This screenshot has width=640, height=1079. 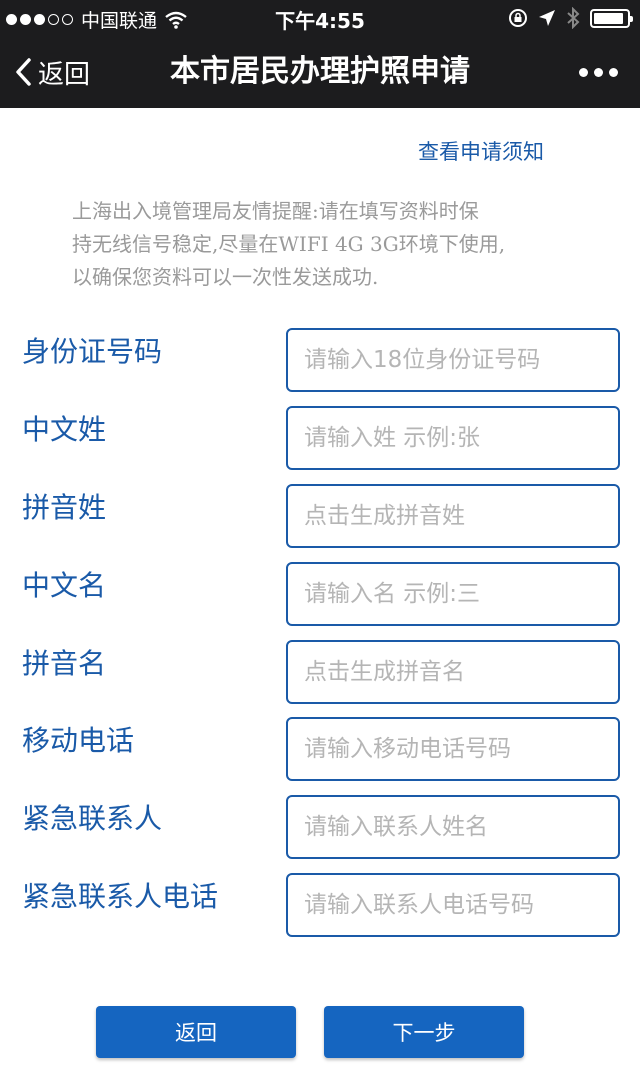 I want to click on emergency-contact-label: 紧急联系人, so click(x=92, y=818).